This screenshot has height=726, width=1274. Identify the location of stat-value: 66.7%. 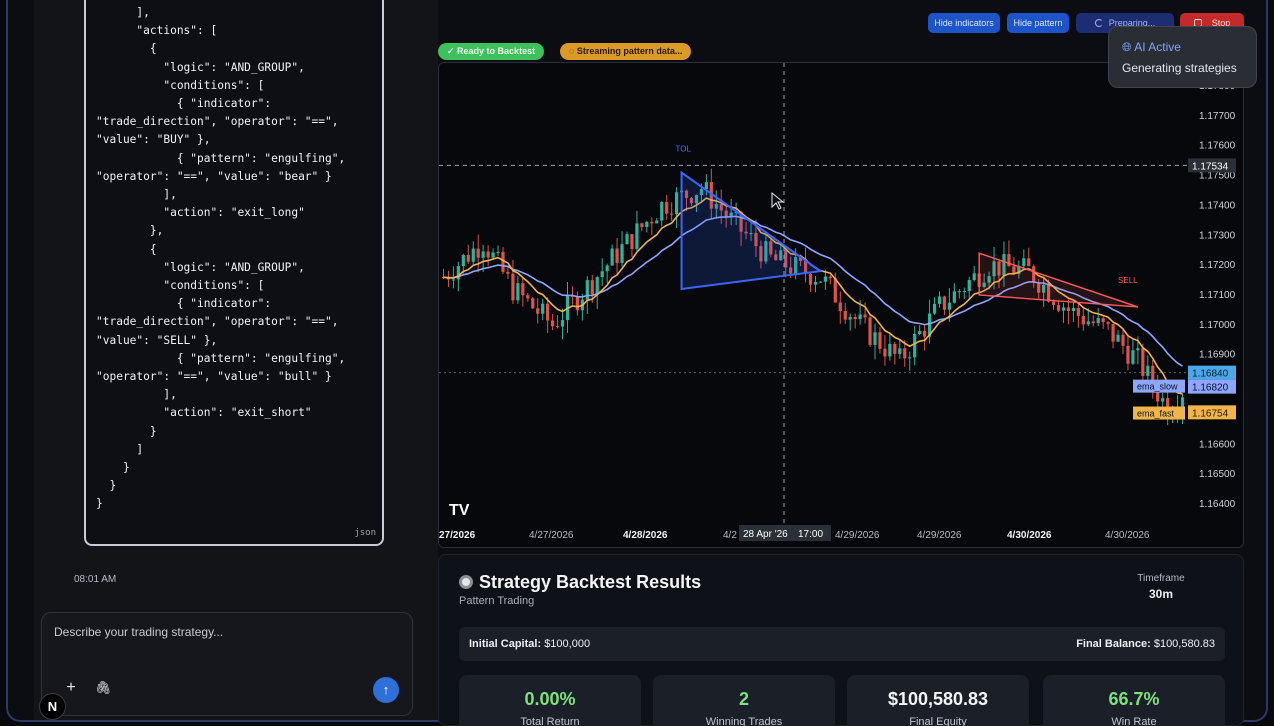
(1134, 699).